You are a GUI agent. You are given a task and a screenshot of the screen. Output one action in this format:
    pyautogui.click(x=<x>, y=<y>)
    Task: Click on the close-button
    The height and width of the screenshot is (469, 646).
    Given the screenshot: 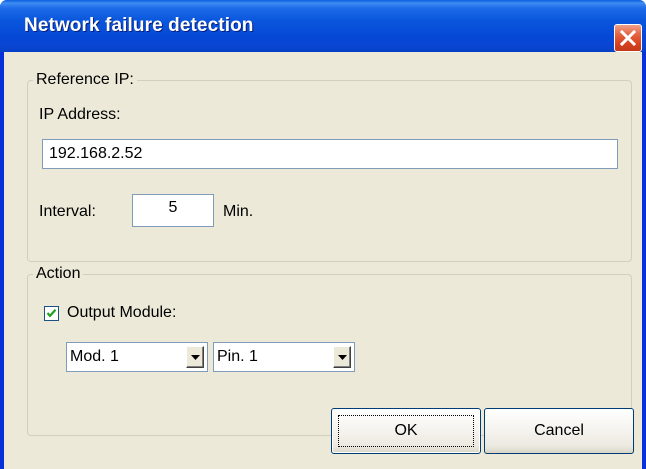 What is the action you would take?
    pyautogui.click(x=628, y=38)
    